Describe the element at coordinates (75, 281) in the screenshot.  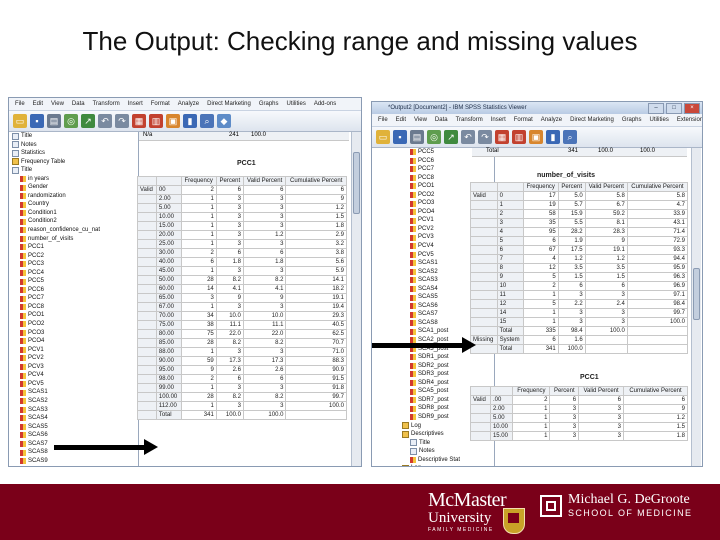
I see `tree-node: PCC5` at that location.